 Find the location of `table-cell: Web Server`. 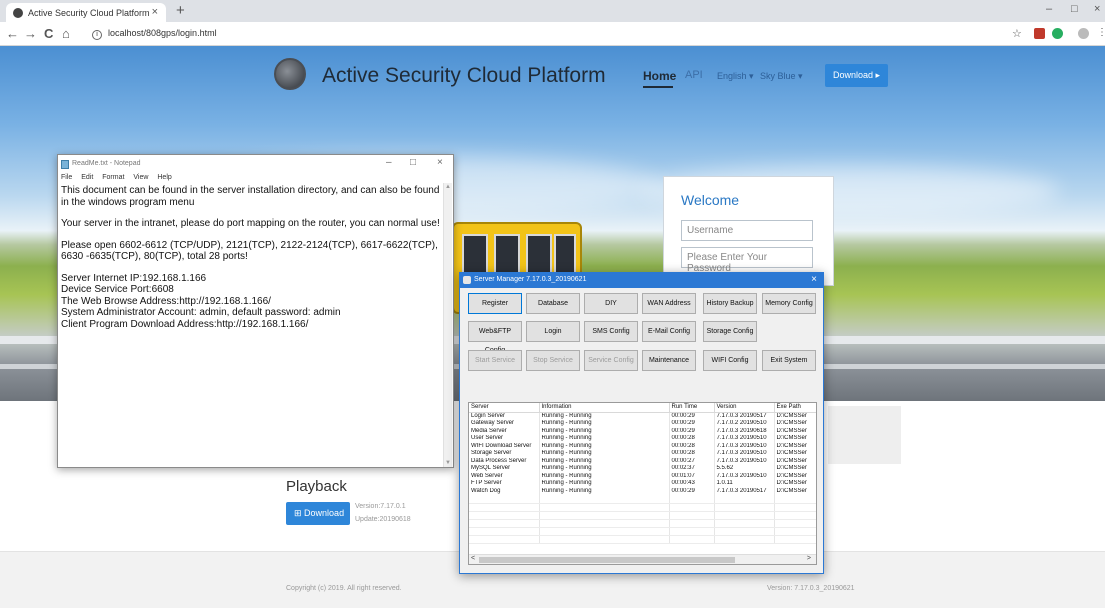

table-cell: Web Server is located at coordinates (504, 476).